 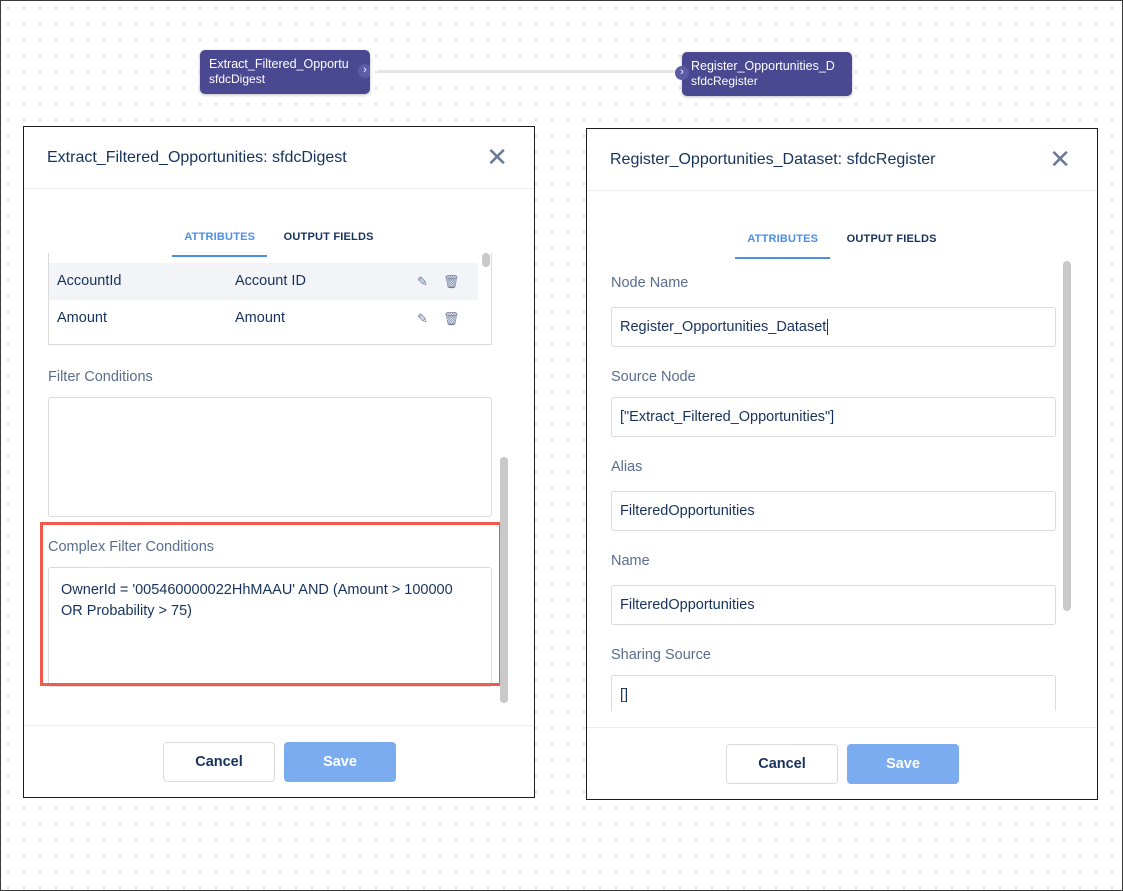 I want to click on table-row: AccountId Account ID ✎ 🗑, so click(x=263, y=281).